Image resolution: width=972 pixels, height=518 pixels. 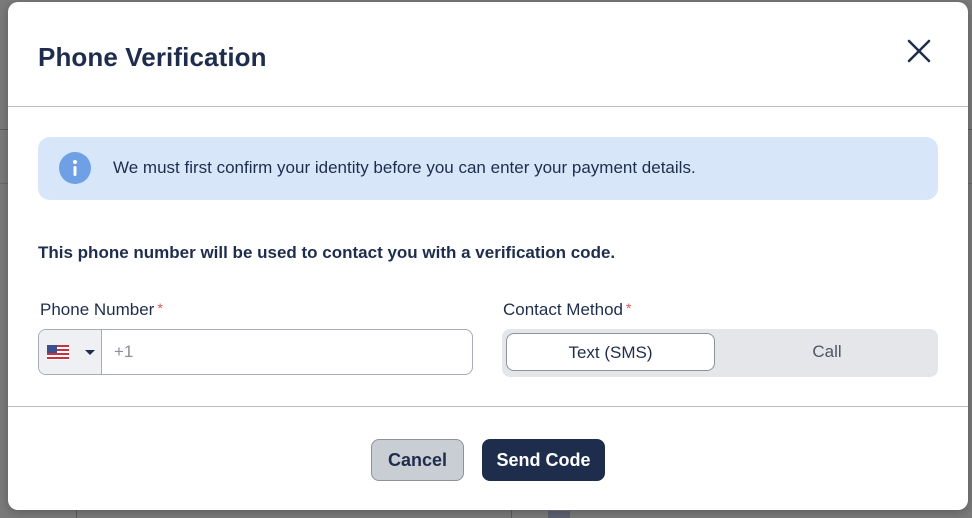 I want to click on phone-number-input, so click(x=286, y=352).